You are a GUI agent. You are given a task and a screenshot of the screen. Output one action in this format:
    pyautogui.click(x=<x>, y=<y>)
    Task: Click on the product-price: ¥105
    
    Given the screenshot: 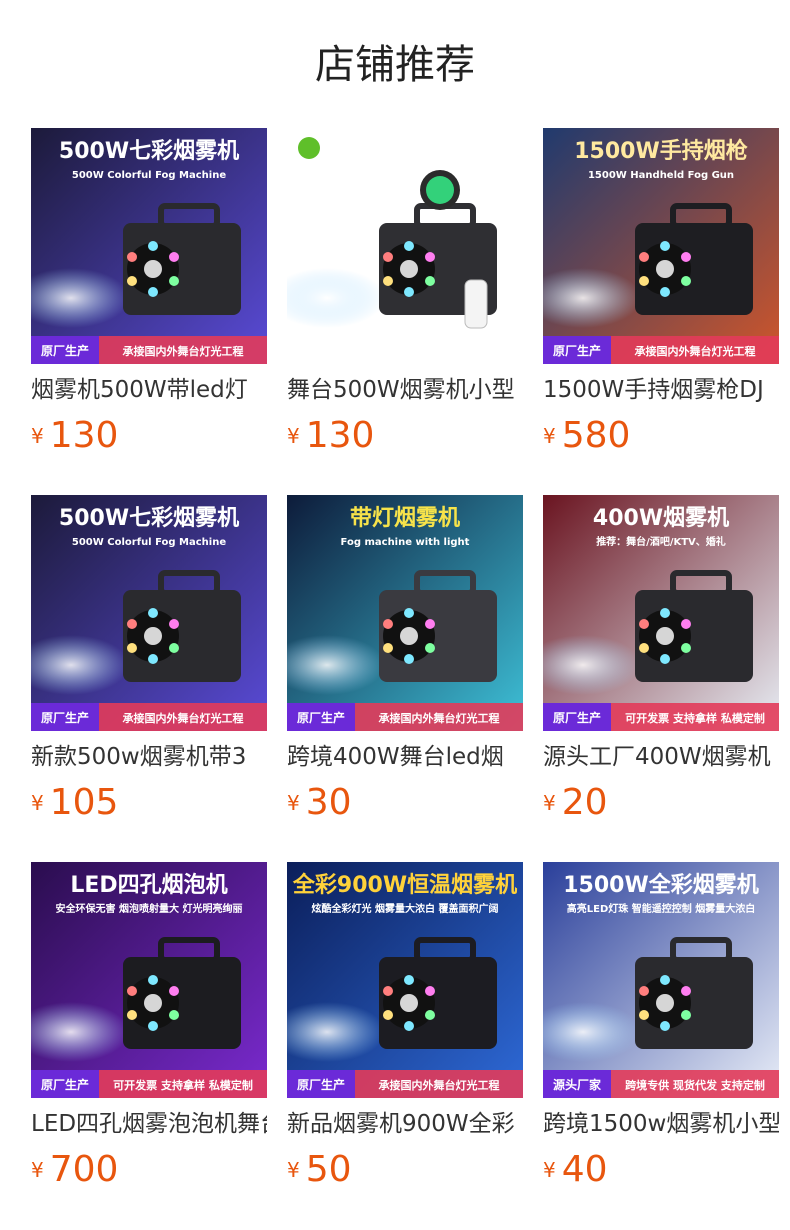 What is the action you would take?
    pyautogui.click(x=149, y=803)
    